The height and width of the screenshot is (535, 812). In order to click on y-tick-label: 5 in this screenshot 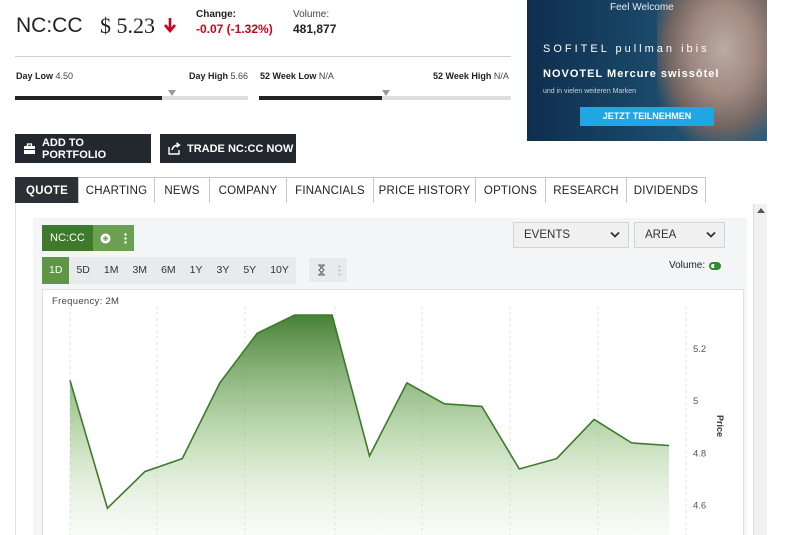, I will do `click(695, 401)`.